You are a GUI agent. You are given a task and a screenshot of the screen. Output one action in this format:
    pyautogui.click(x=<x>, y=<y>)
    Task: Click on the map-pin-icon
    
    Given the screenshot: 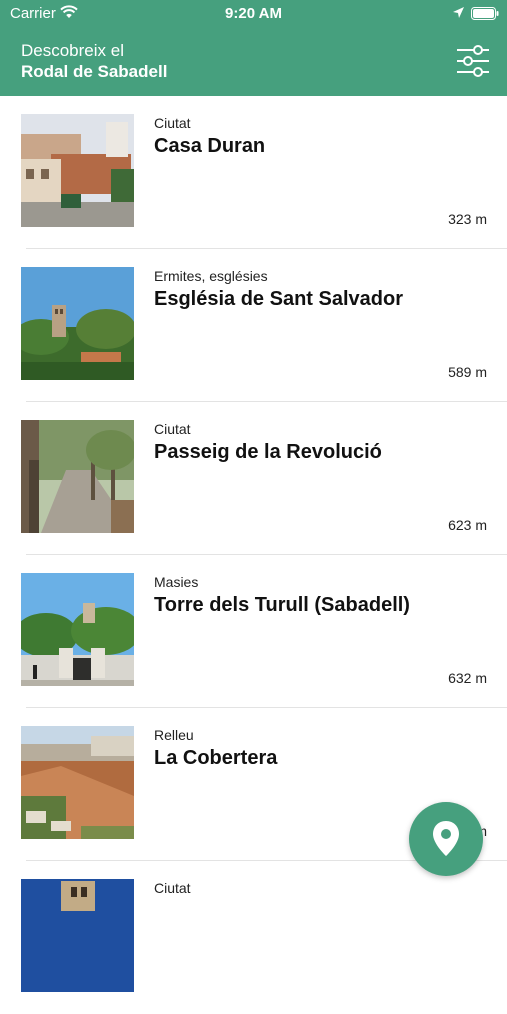 What is the action you would take?
    pyautogui.click(x=446, y=838)
    